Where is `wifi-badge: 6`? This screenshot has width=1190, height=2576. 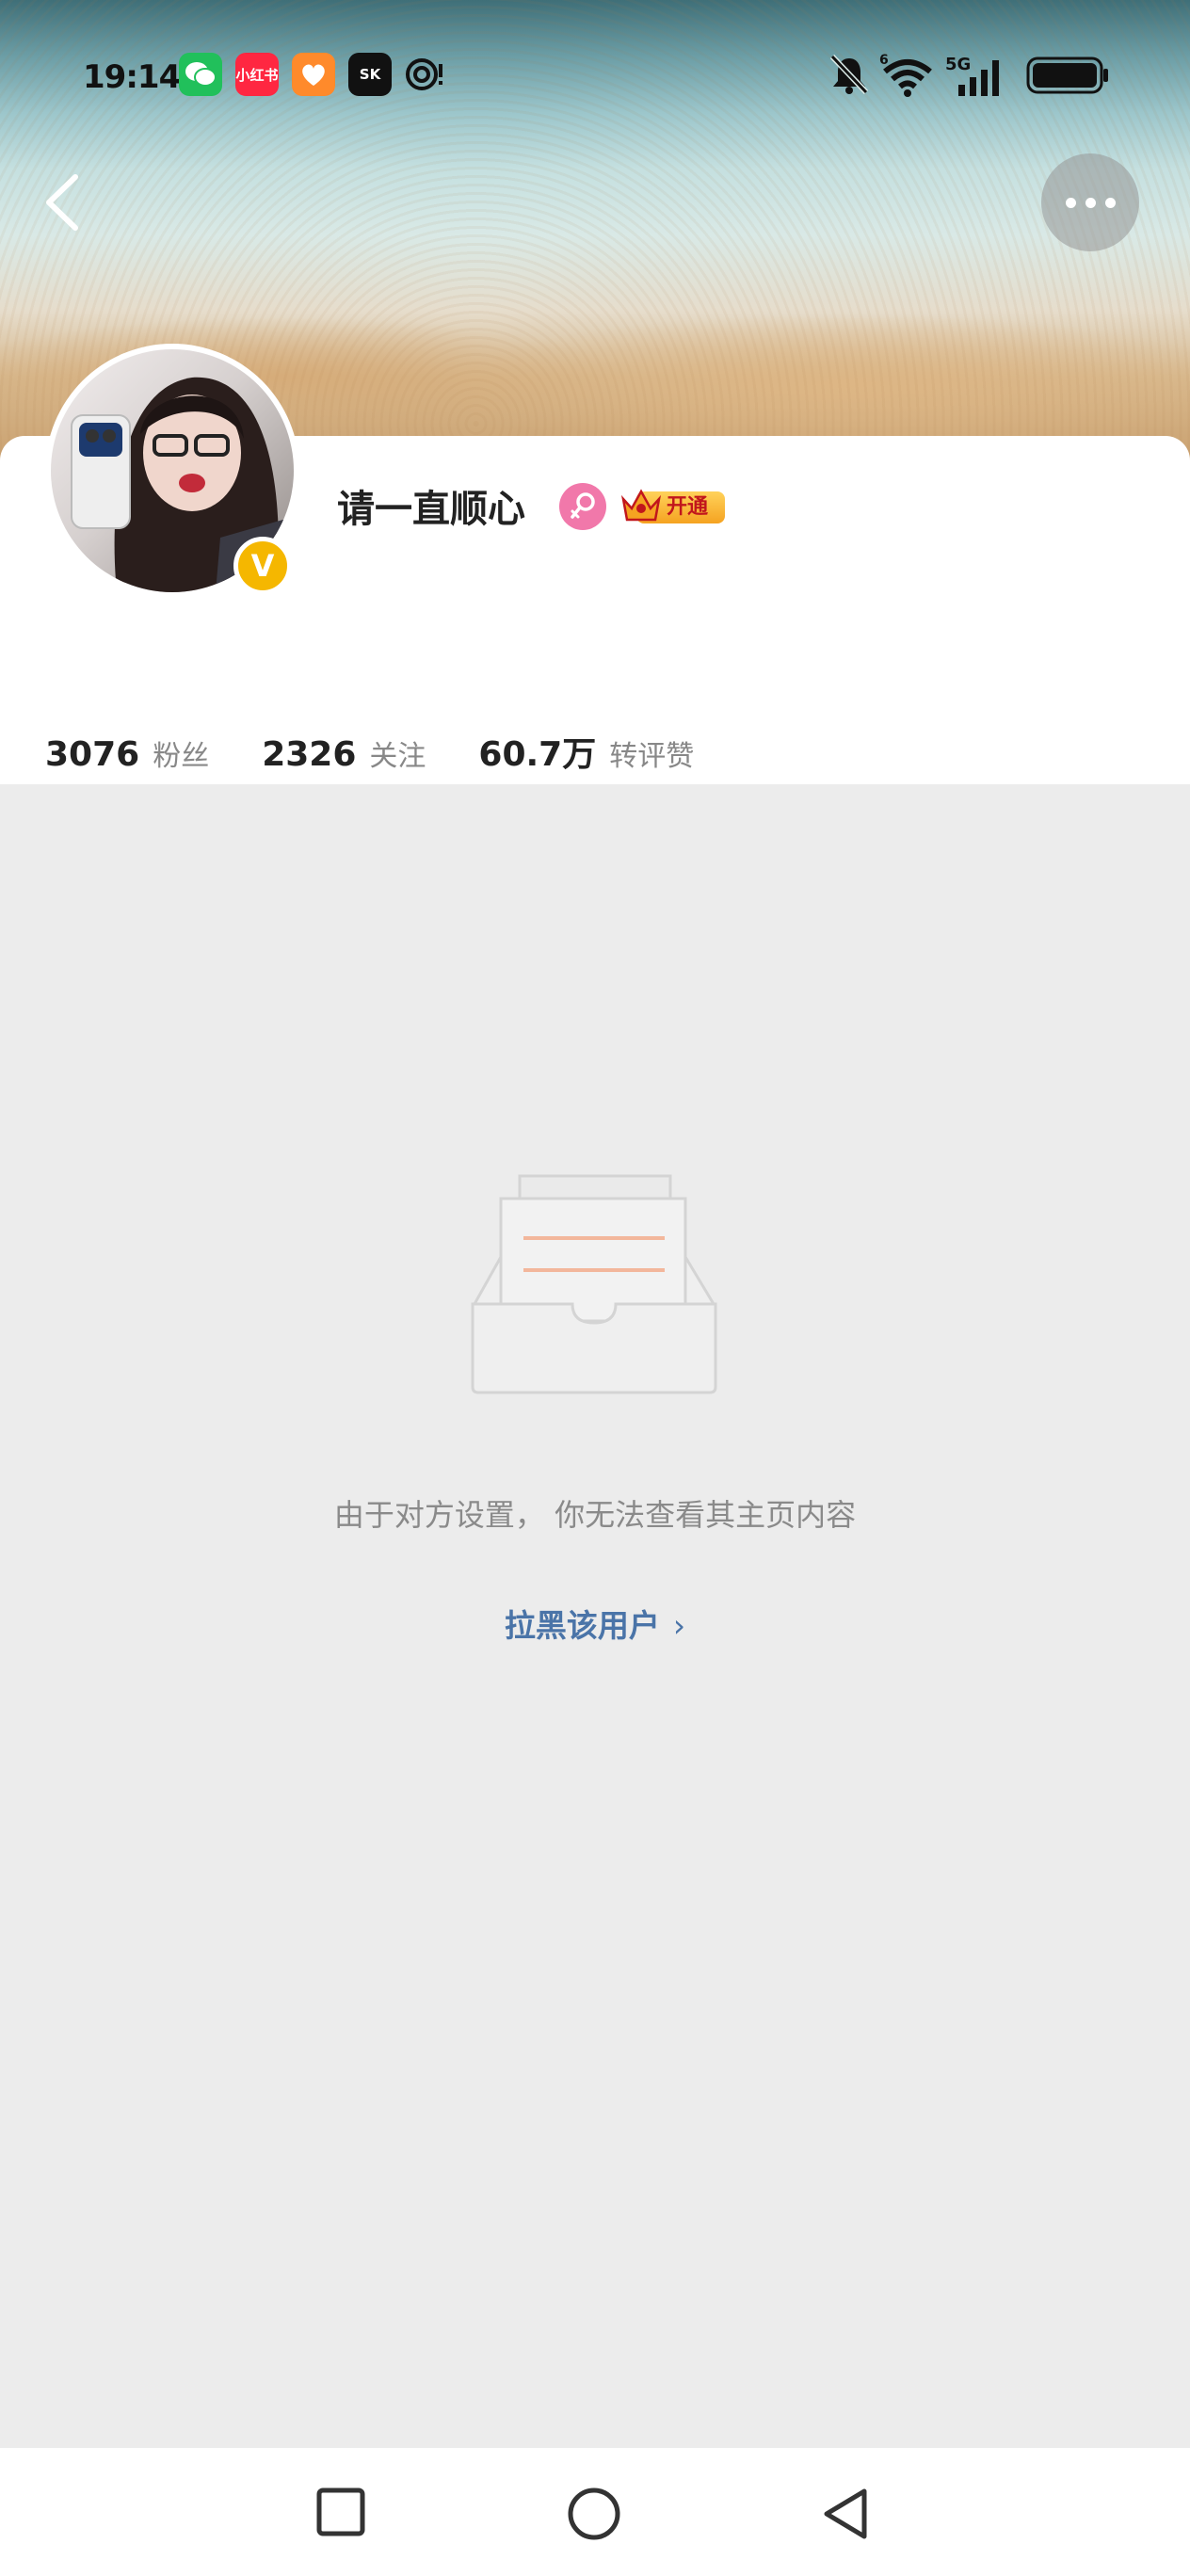 wifi-badge: 6 is located at coordinates (884, 60).